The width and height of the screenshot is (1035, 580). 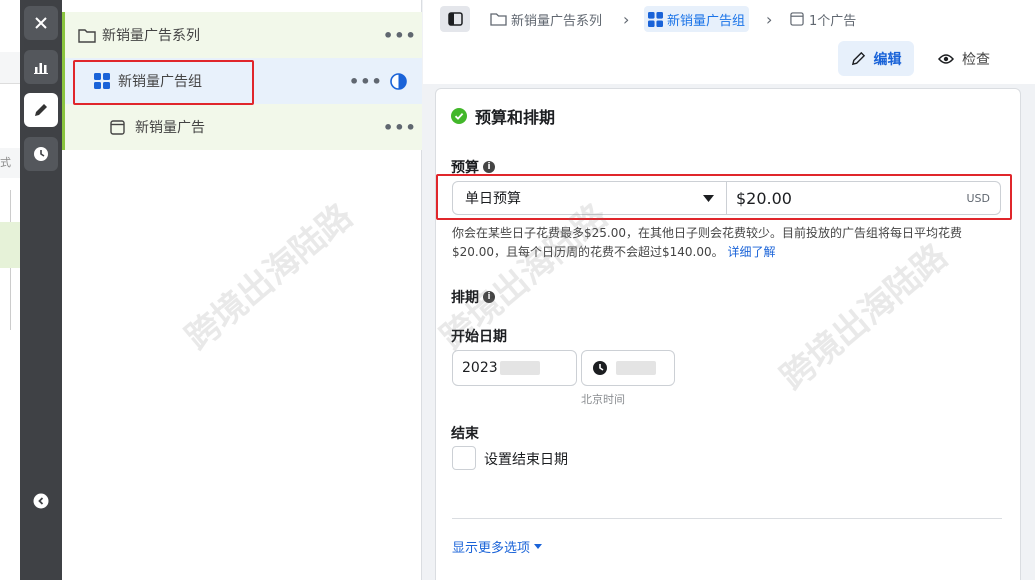 I want to click on redacted-date, so click(x=519, y=368).